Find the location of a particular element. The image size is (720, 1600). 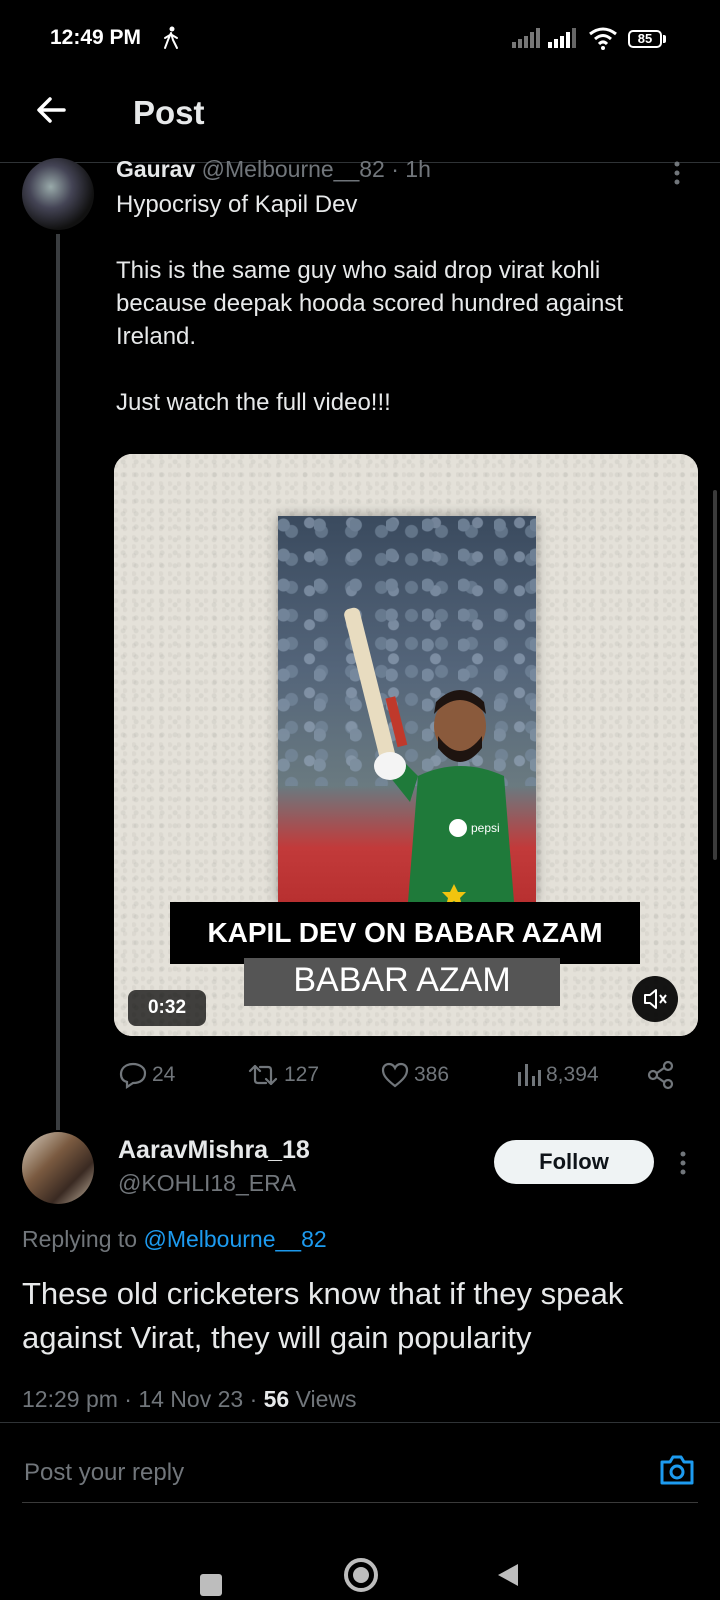

video-frame-photo: pepsi is located at coordinates (407, 709).